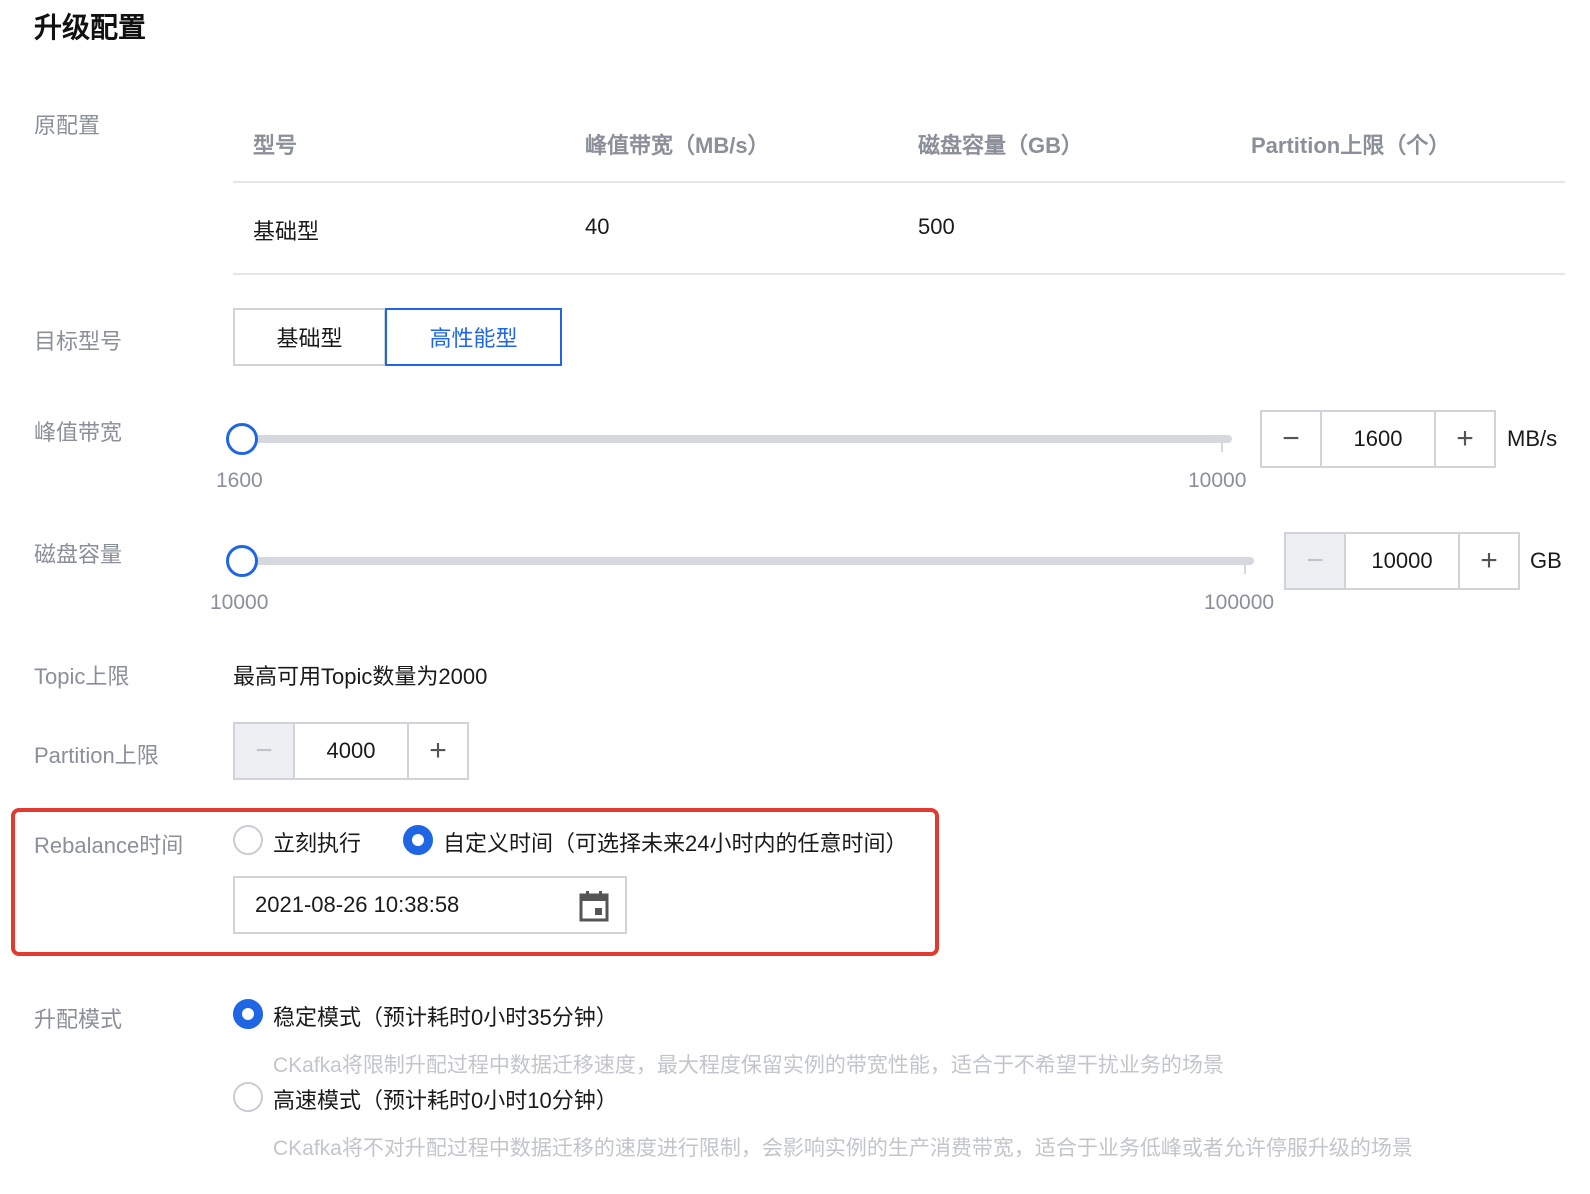 This screenshot has width=1590, height=1194. Describe the element at coordinates (899, 274) in the screenshot. I see `table-bottom-divider` at that location.